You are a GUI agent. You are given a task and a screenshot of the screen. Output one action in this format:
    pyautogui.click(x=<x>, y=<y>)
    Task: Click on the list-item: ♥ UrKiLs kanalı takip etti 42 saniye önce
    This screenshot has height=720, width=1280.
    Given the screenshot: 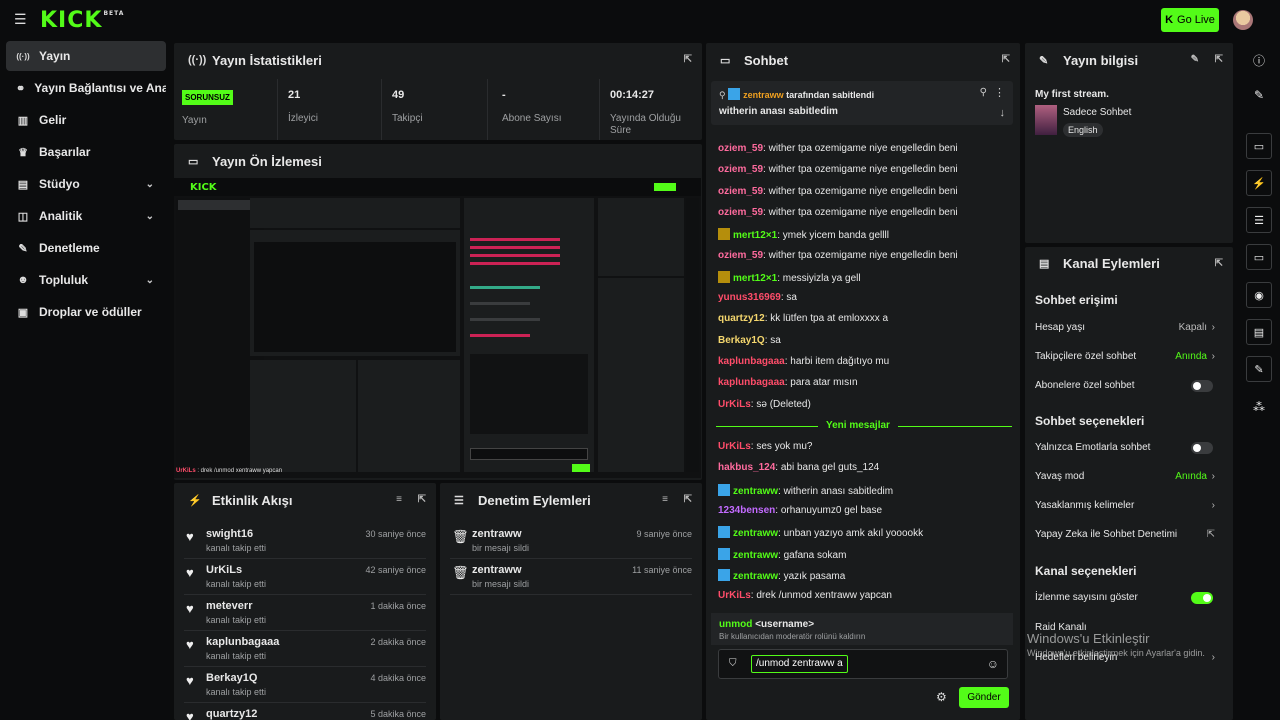 What is the action you would take?
    pyautogui.click(x=305, y=578)
    